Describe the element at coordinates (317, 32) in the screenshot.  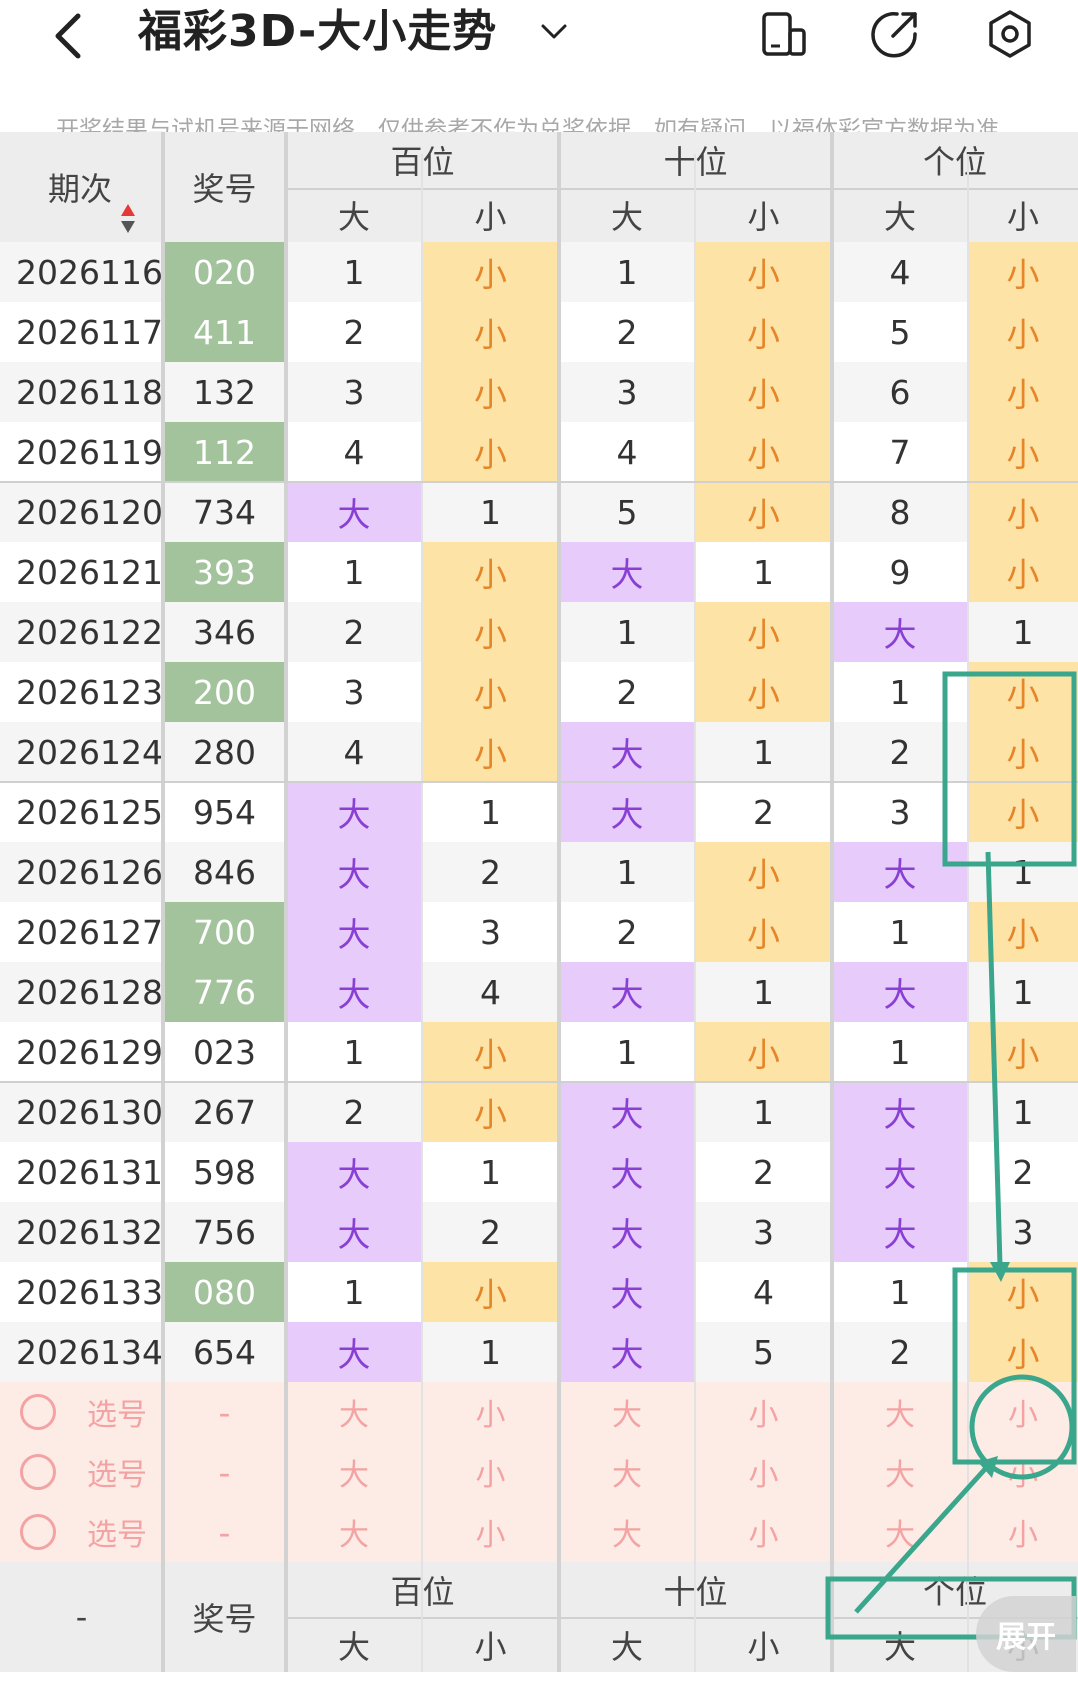
I see `page-title: 福彩3D-大小走势` at that location.